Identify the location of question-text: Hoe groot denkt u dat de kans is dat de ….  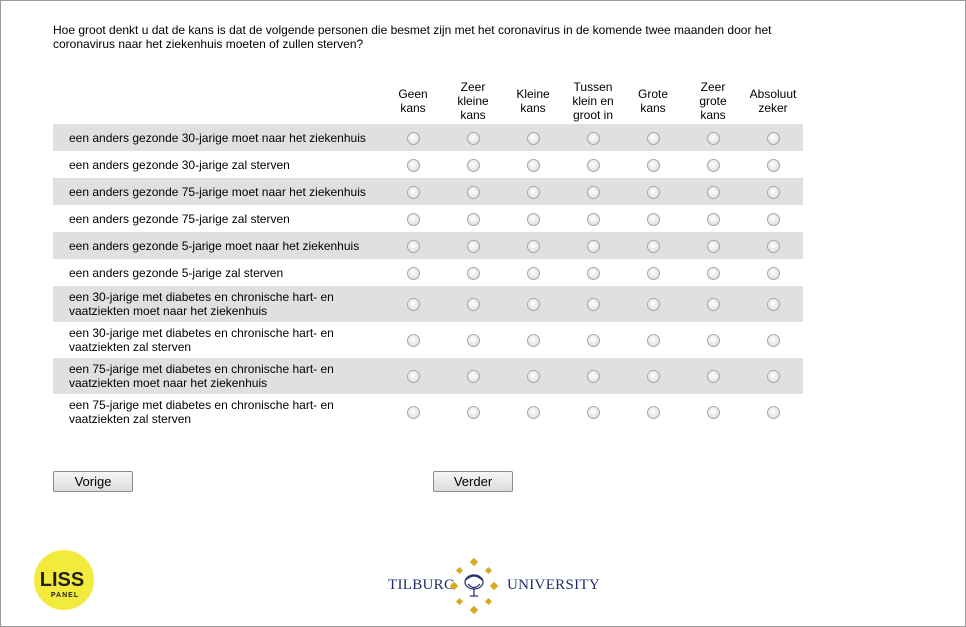
(412, 37).